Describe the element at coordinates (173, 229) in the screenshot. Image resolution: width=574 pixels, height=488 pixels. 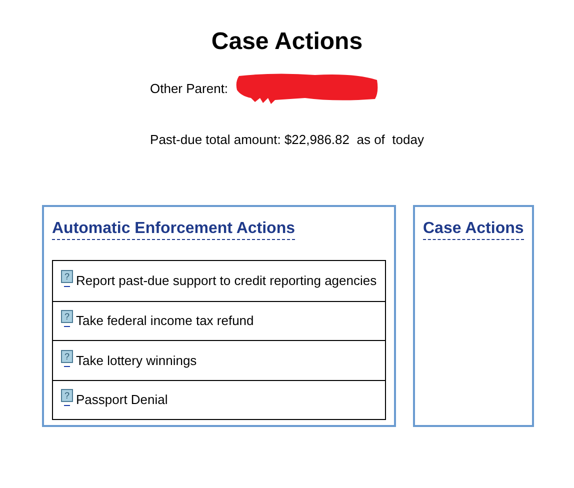
I see `panel-heading: Automatic Enforcement Actions` at that location.